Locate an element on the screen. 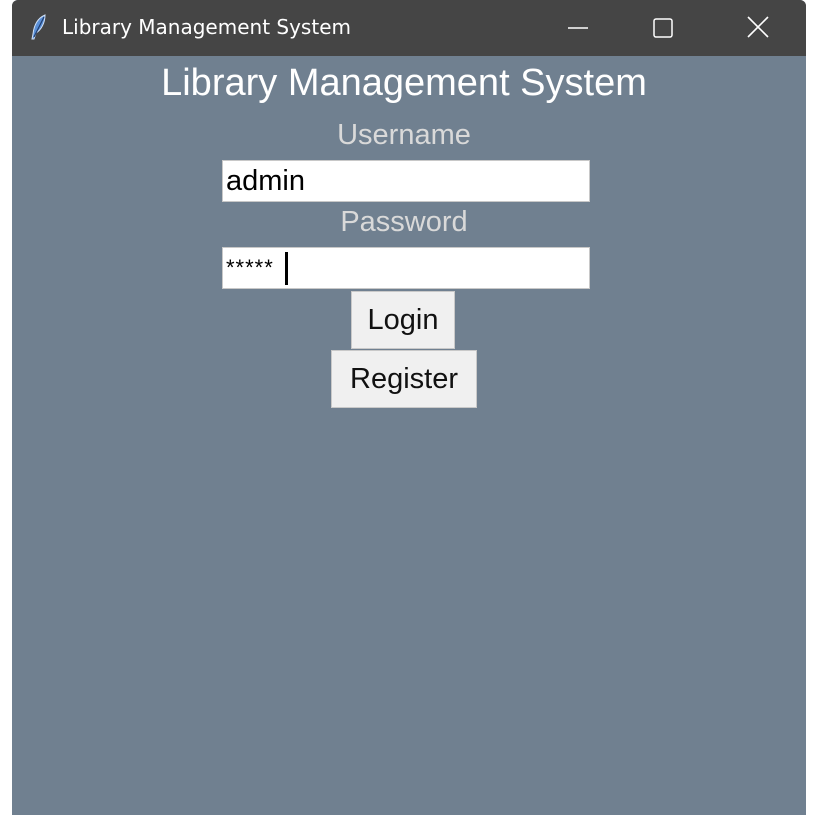 The height and width of the screenshot is (815, 815). maximize-button is located at coordinates (663, 28).